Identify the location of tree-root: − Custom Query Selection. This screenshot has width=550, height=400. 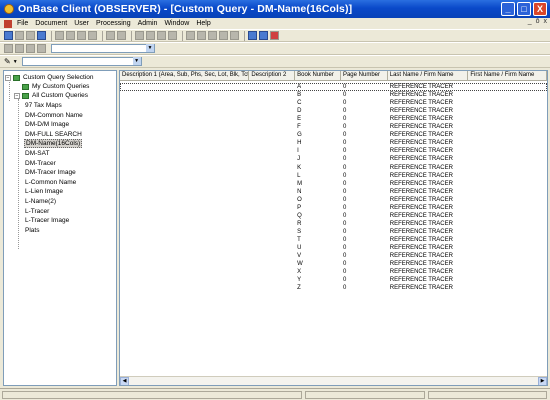
(49, 77).